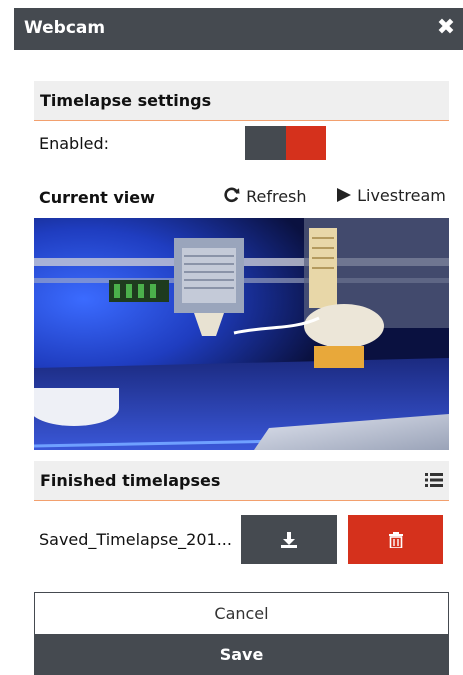  Describe the element at coordinates (306, 143) in the screenshot. I see `toggle-on-segment` at that location.